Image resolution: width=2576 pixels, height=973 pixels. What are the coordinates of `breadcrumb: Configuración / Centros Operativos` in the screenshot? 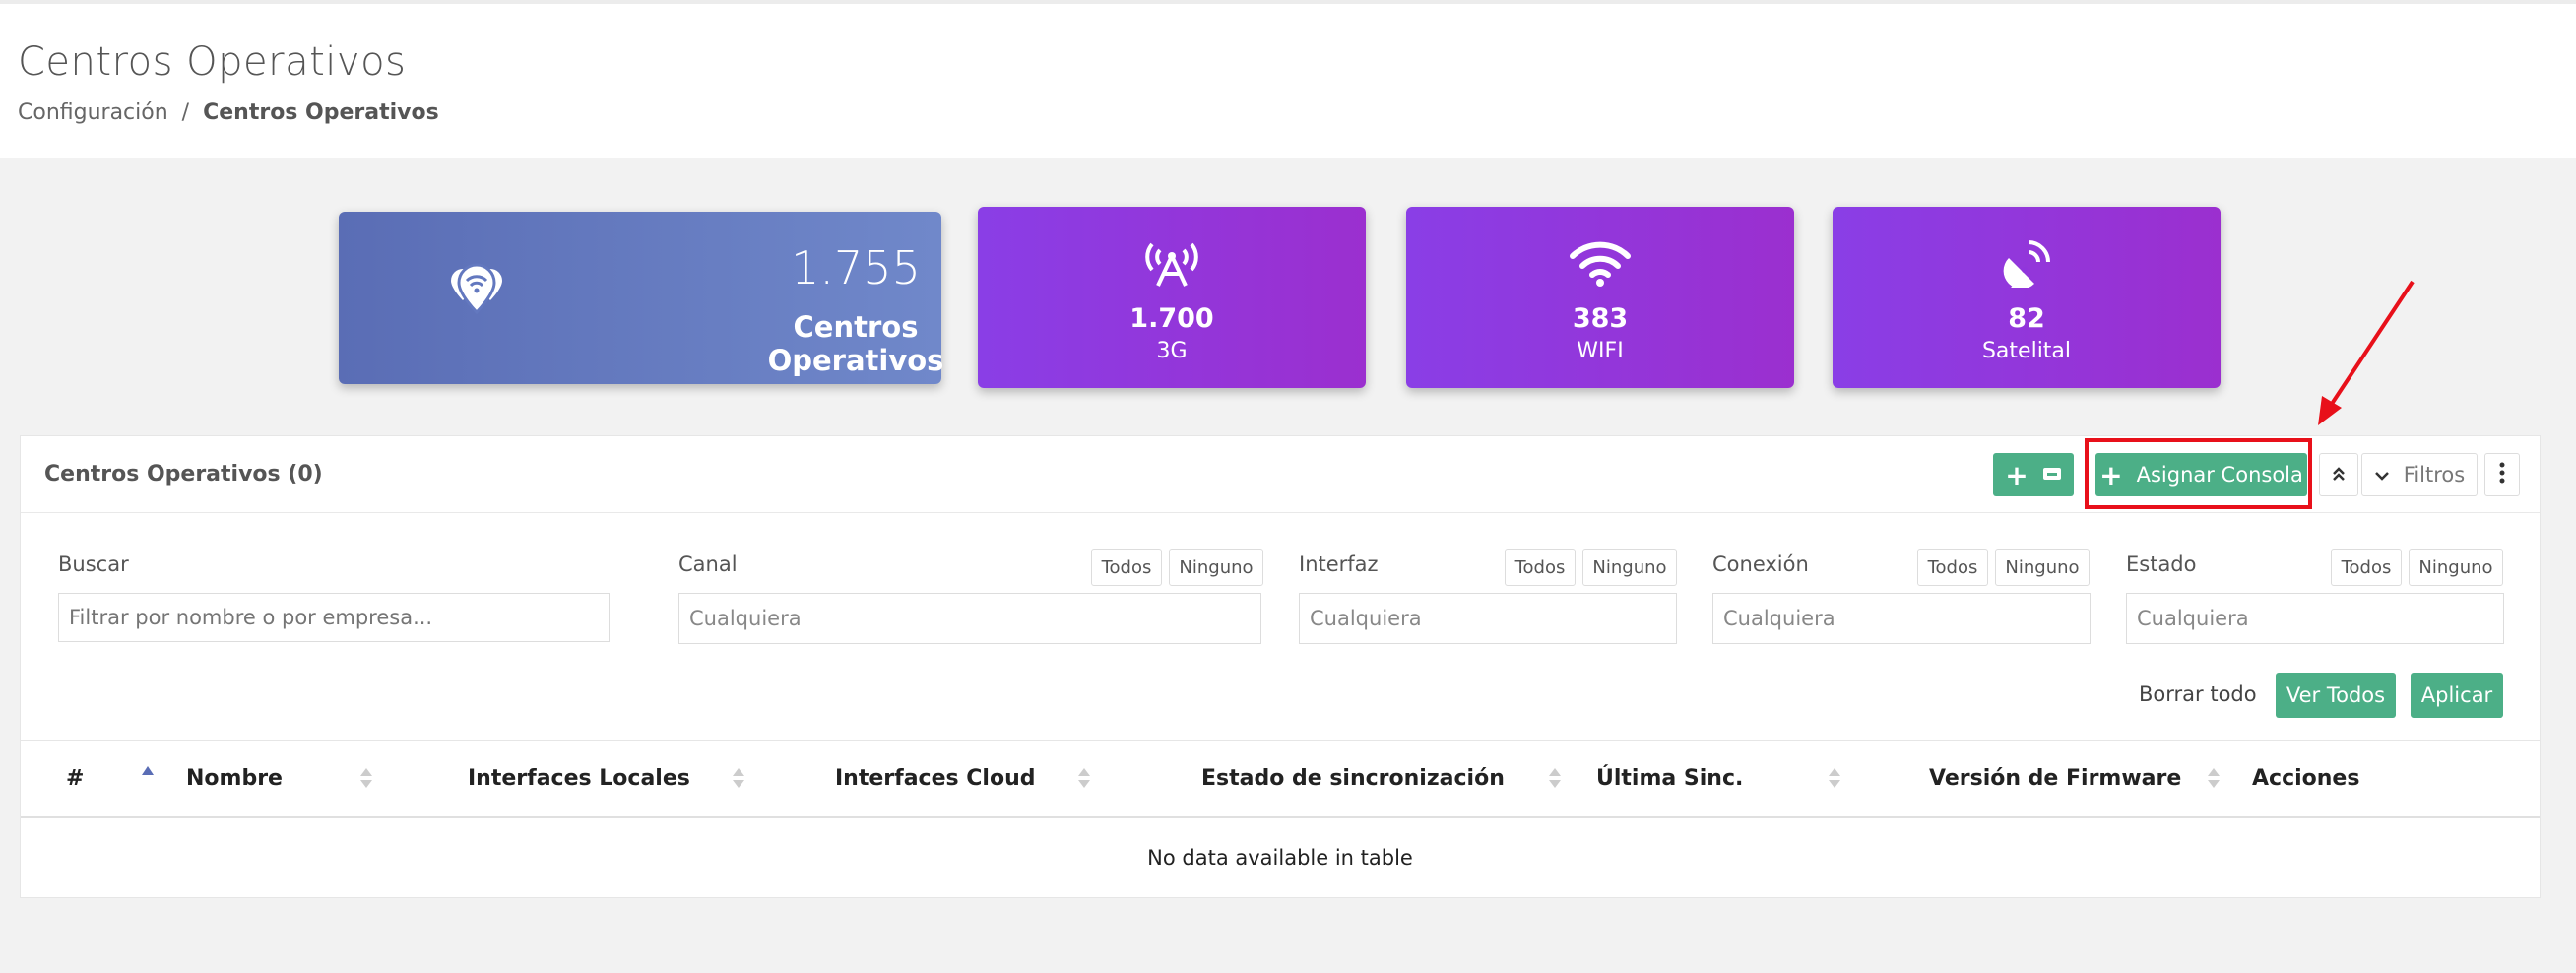 It's located at (228, 112).